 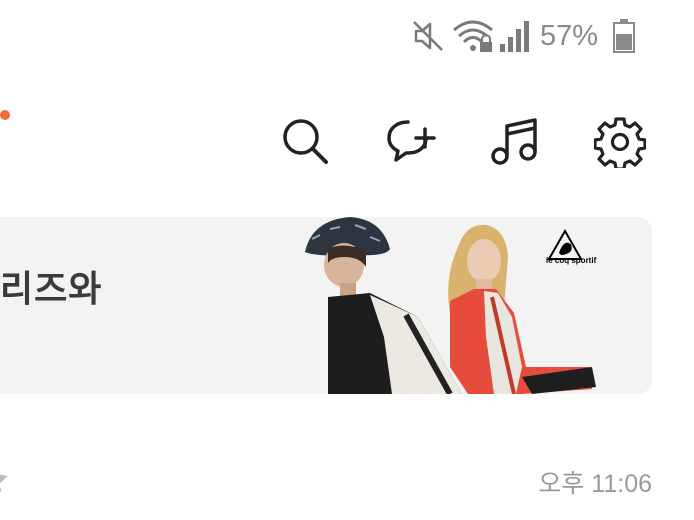 What do you see at coordinates (306, 142) in the screenshot?
I see `search-icon` at bounding box center [306, 142].